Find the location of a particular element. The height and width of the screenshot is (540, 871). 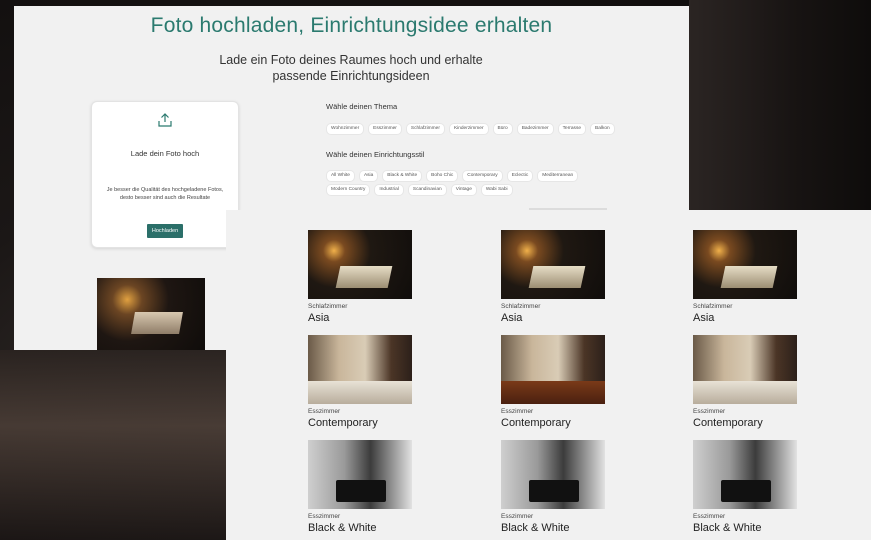

style-chip: Eclectic is located at coordinates (520, 176).